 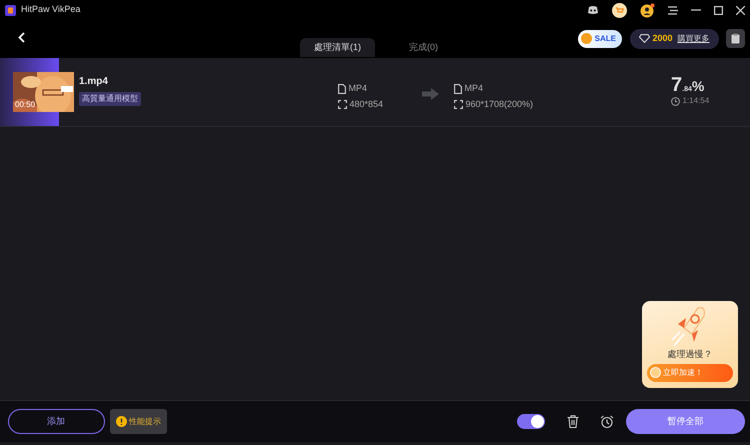 What do you see at coordinates (718, 10) in the screenshot?
I see `maximize-icon` at bounding box center [718, 10].